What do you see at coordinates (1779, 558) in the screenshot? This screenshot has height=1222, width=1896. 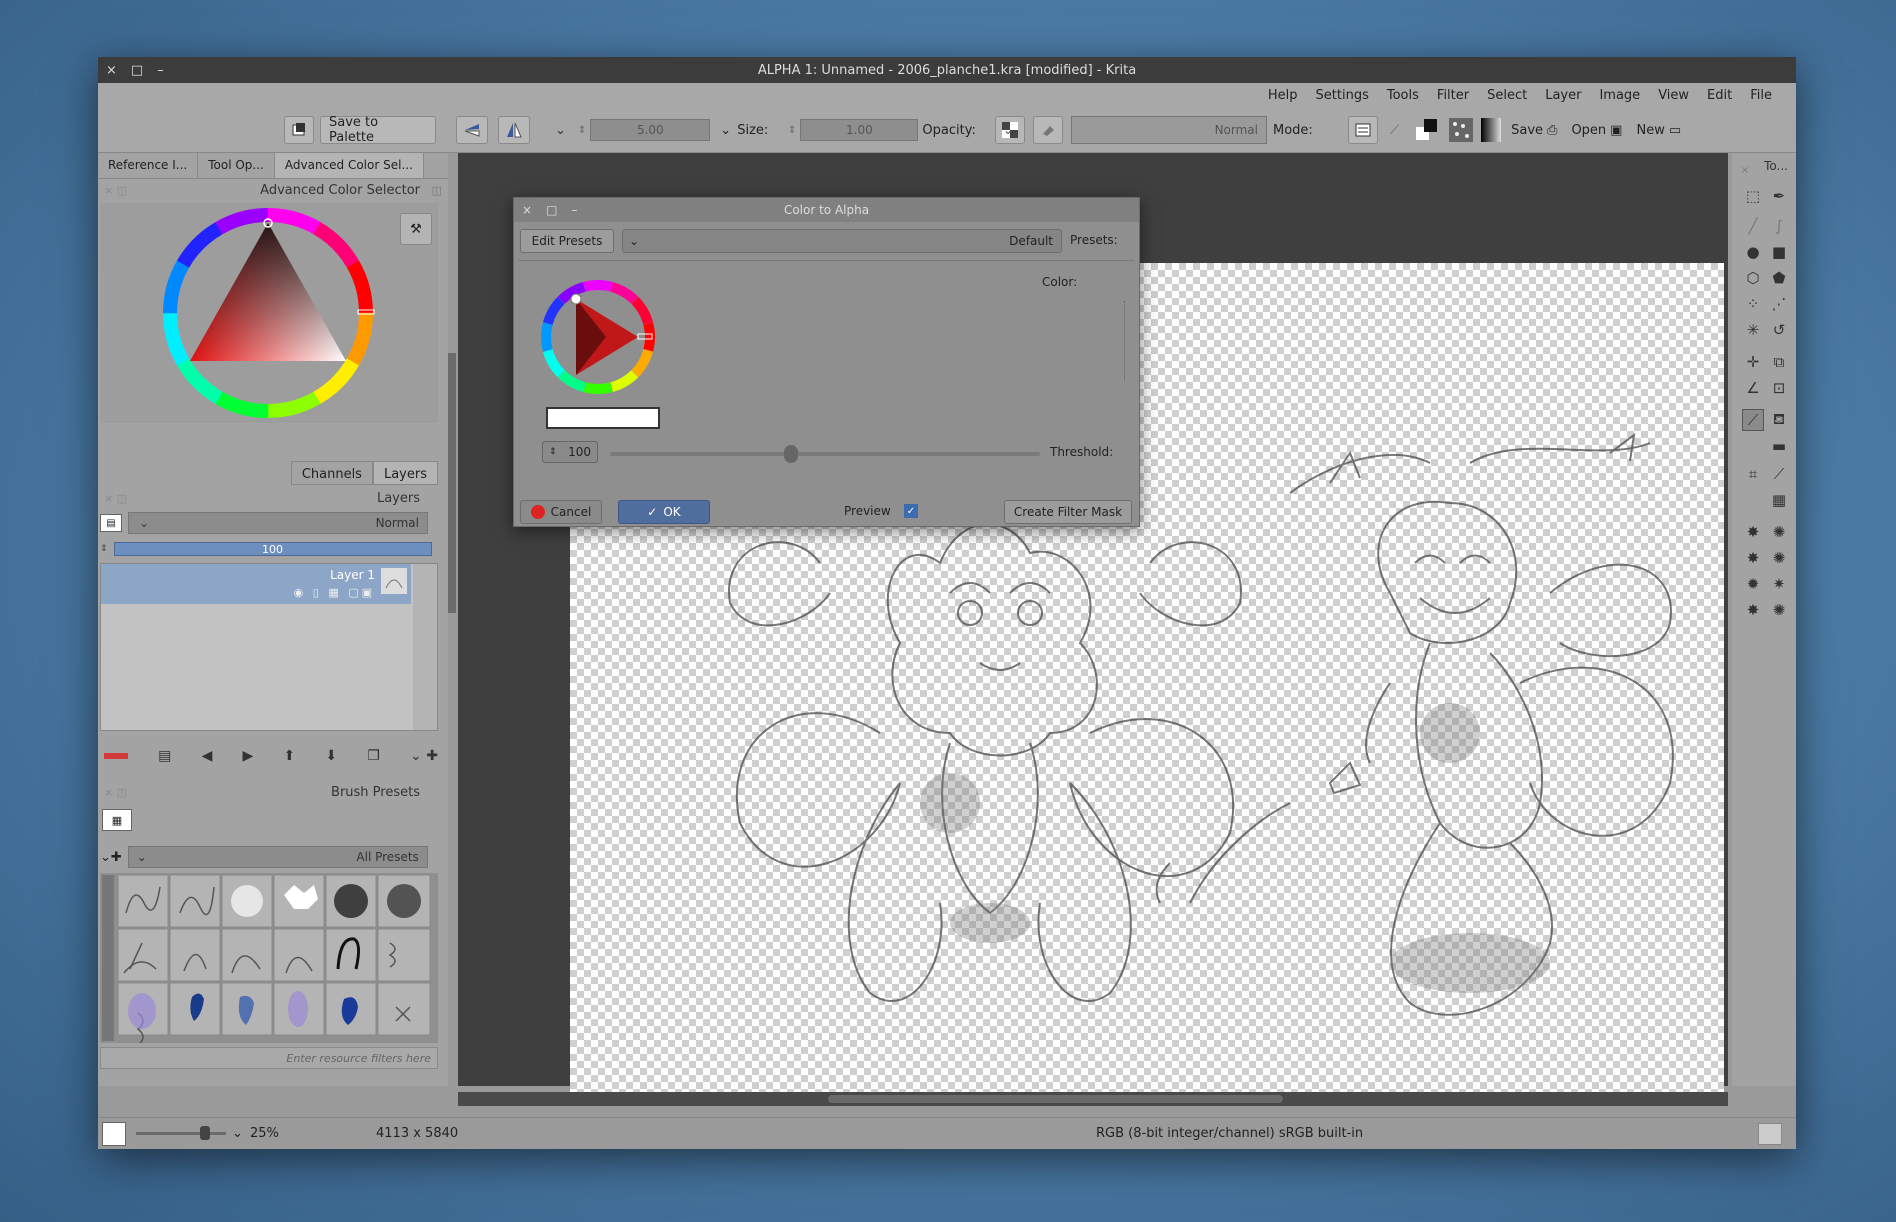 I see `outline-select-tool-icon: ✺` at bounding box center [1779, 558].